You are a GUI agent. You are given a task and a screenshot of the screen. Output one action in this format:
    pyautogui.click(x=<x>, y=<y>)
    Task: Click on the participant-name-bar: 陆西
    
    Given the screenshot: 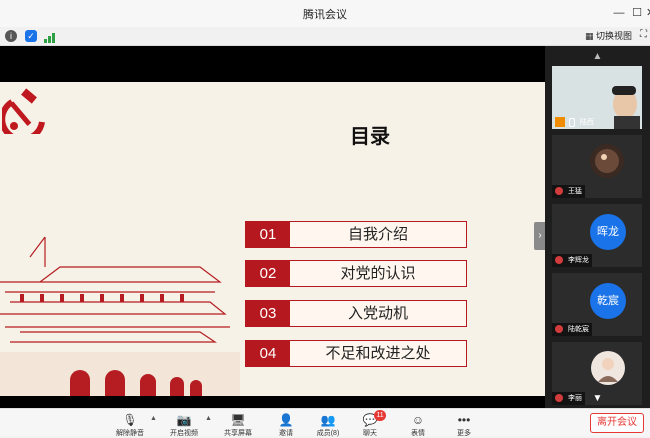 What is the action you would take?
    pyautogui.click(x=574, y=122)
    